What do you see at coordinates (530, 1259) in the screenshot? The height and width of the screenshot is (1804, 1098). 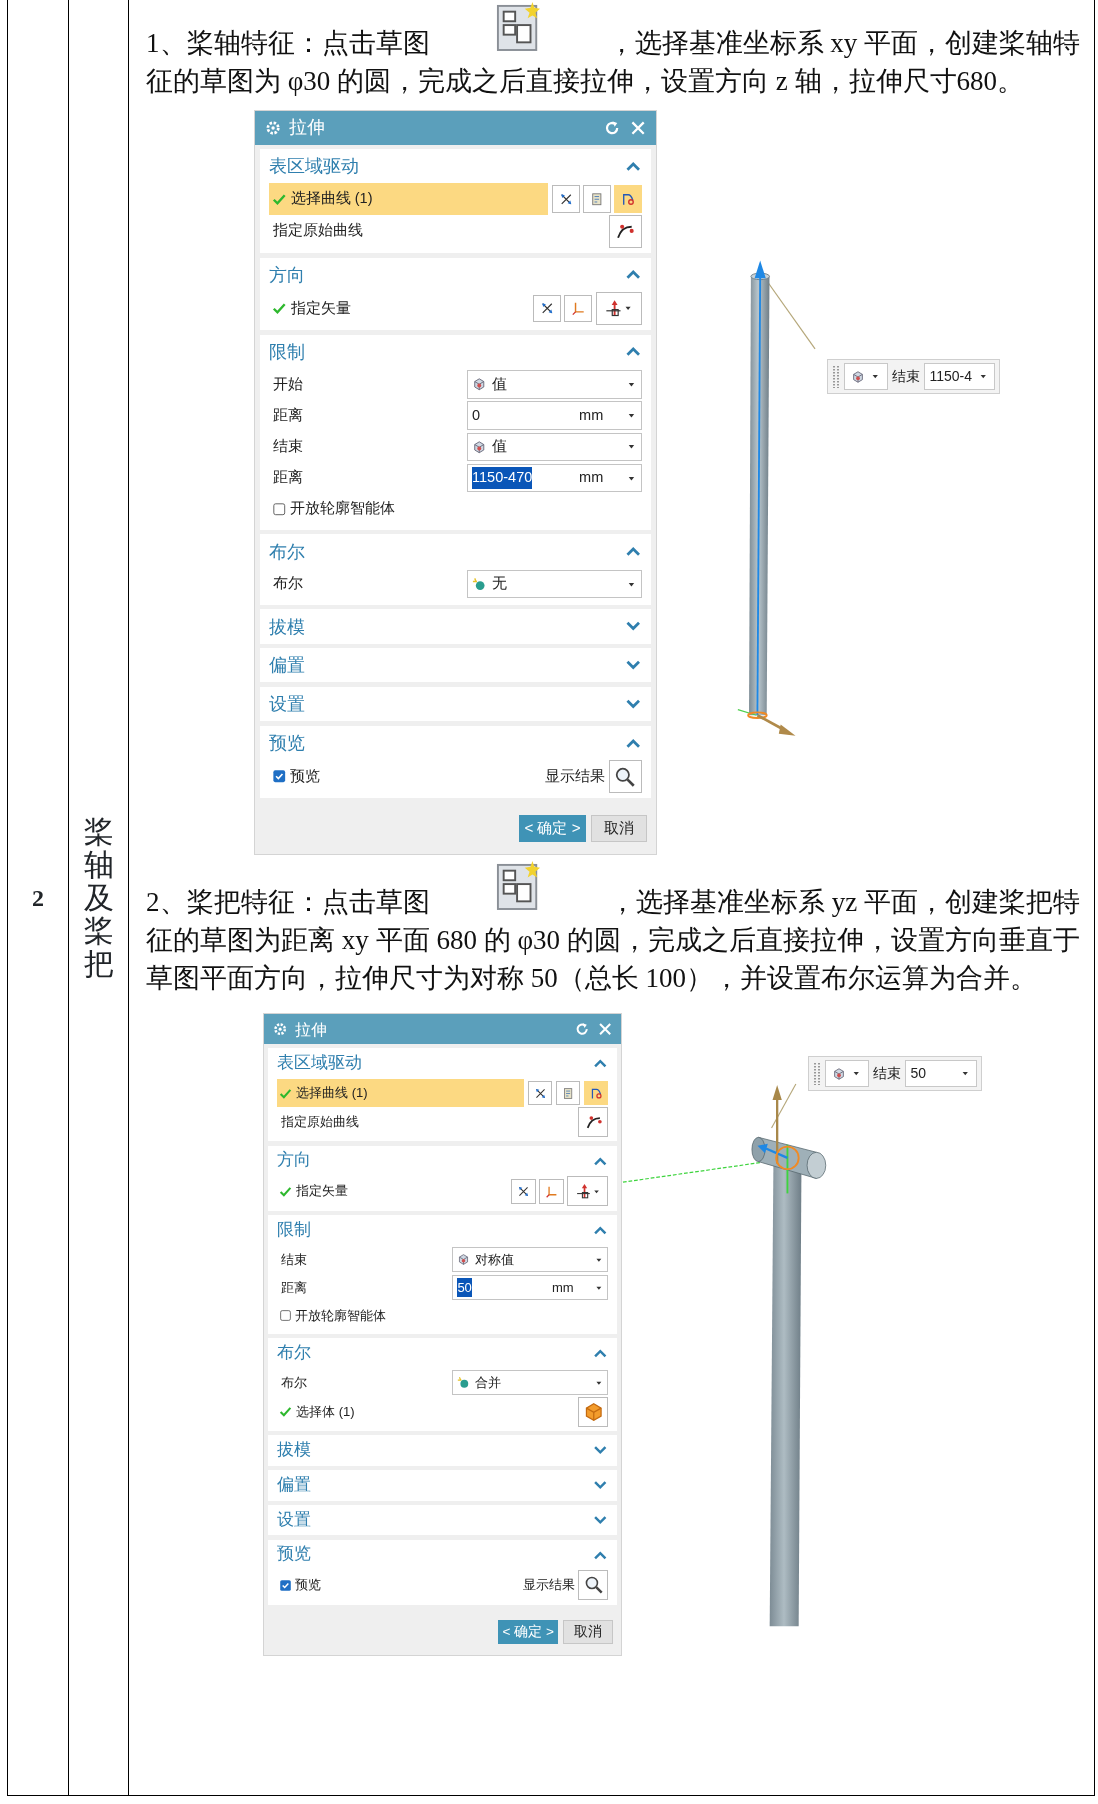 I see `dropdown: 对称值` at bounding box center [530, 1259].